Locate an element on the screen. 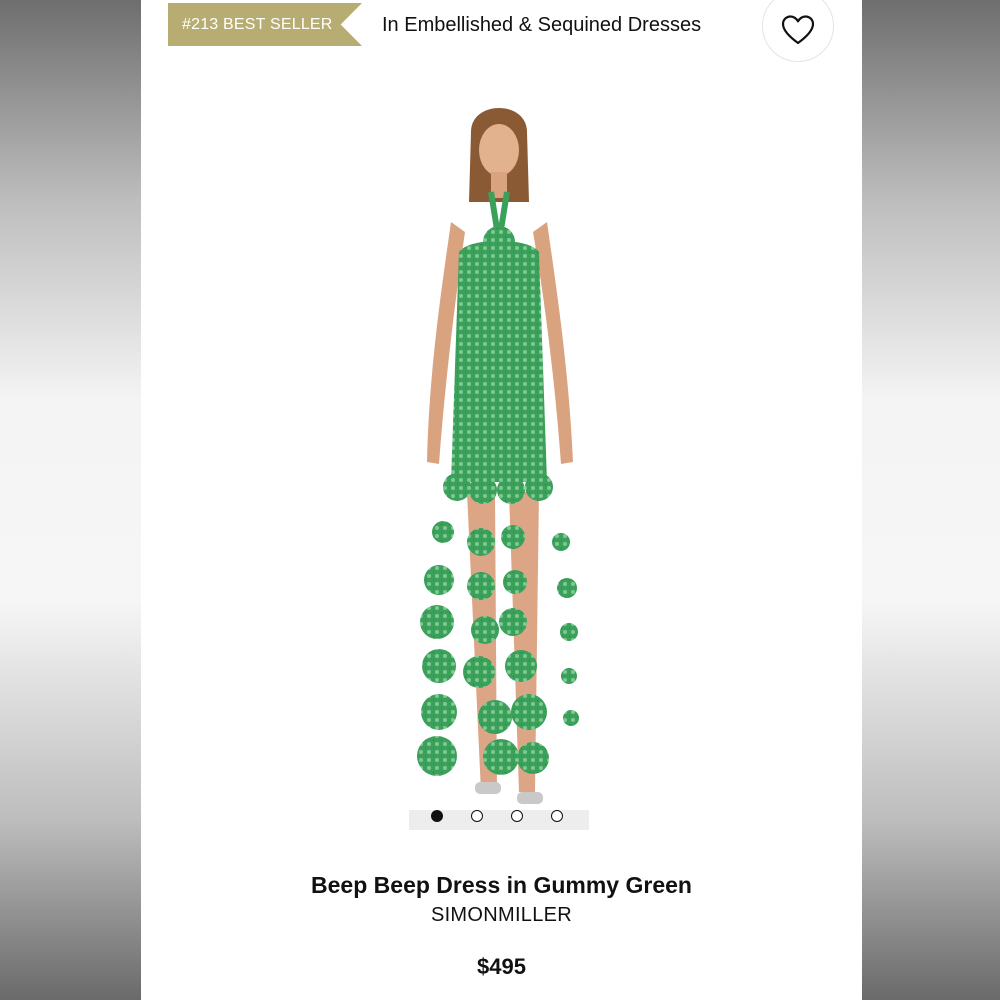  product-price: $495 is located at coordinates (501, 966).